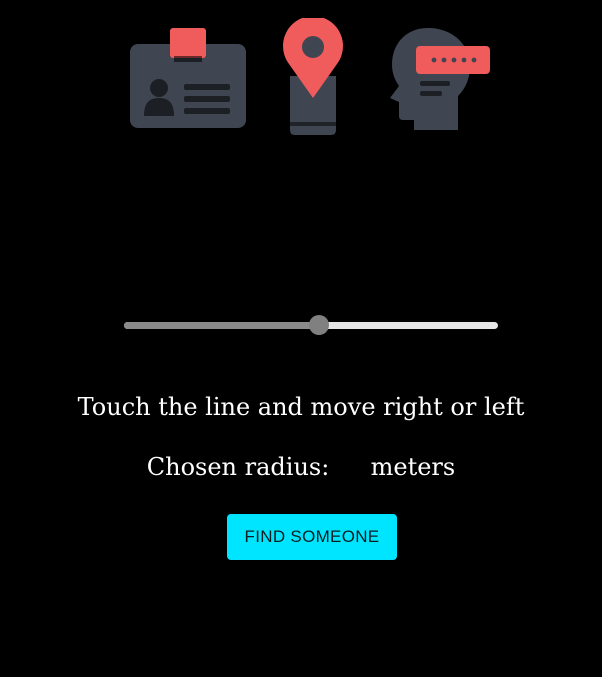 This screenshot has width=602, height=677. I want to click on instruction-text: Touch the line and move right or left, so click(301, 407).